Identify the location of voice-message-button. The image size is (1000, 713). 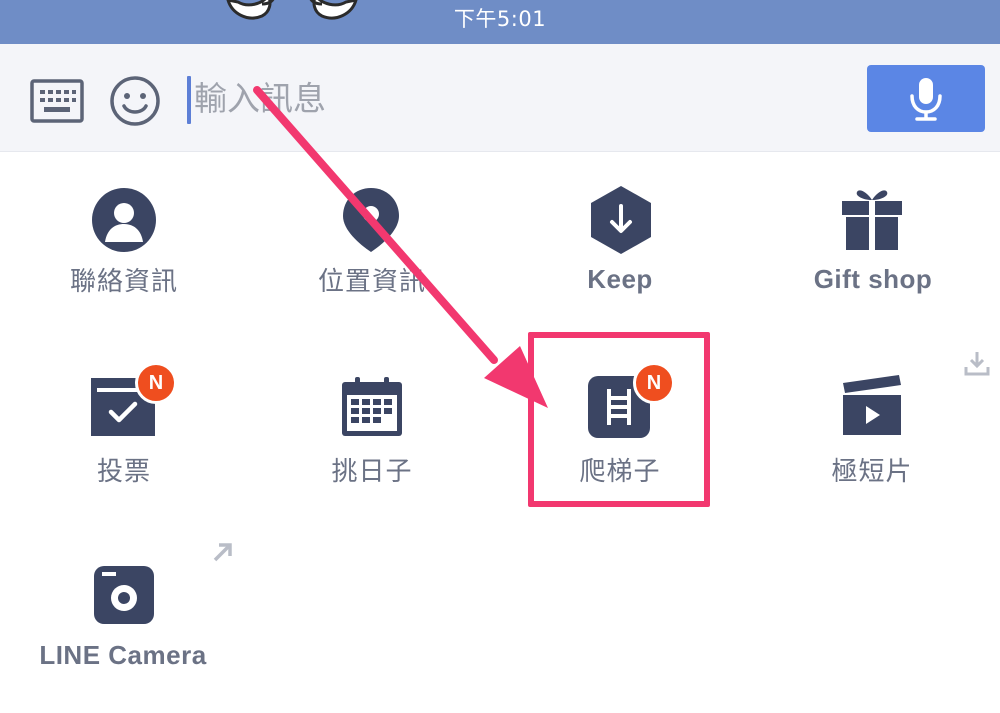
(926, 98).